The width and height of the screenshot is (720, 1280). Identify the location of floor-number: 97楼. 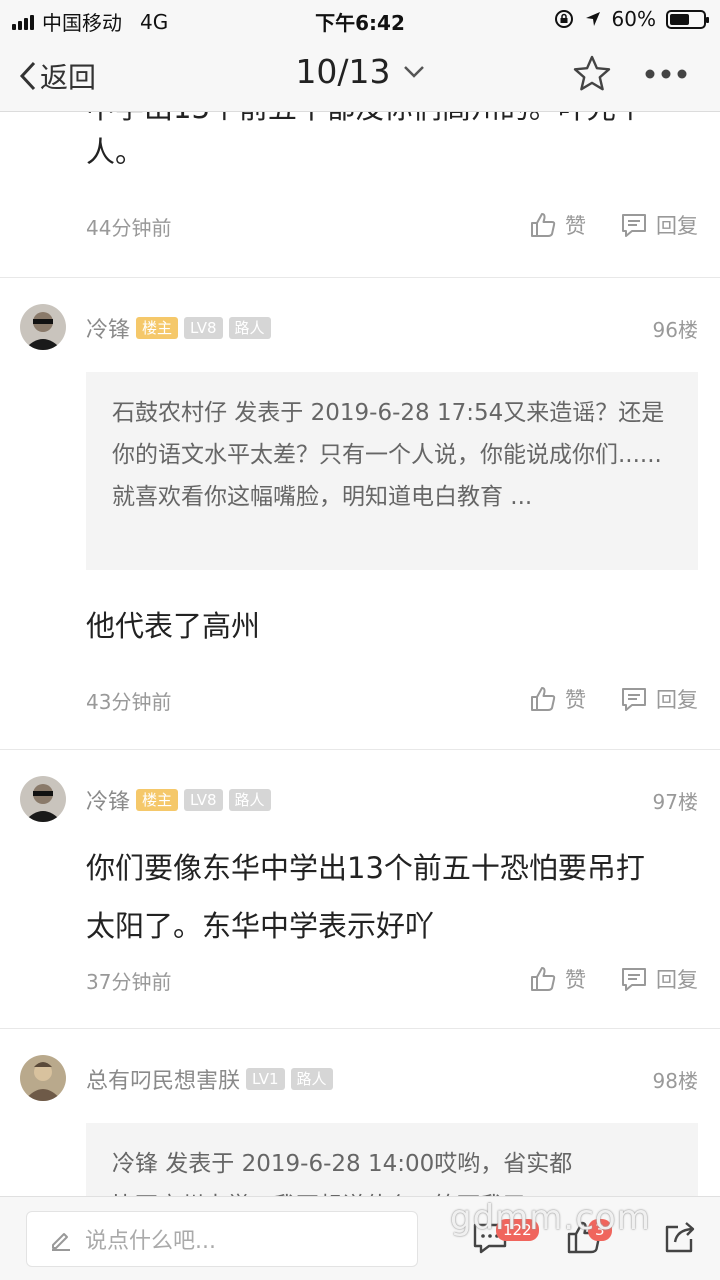
(675, 802).